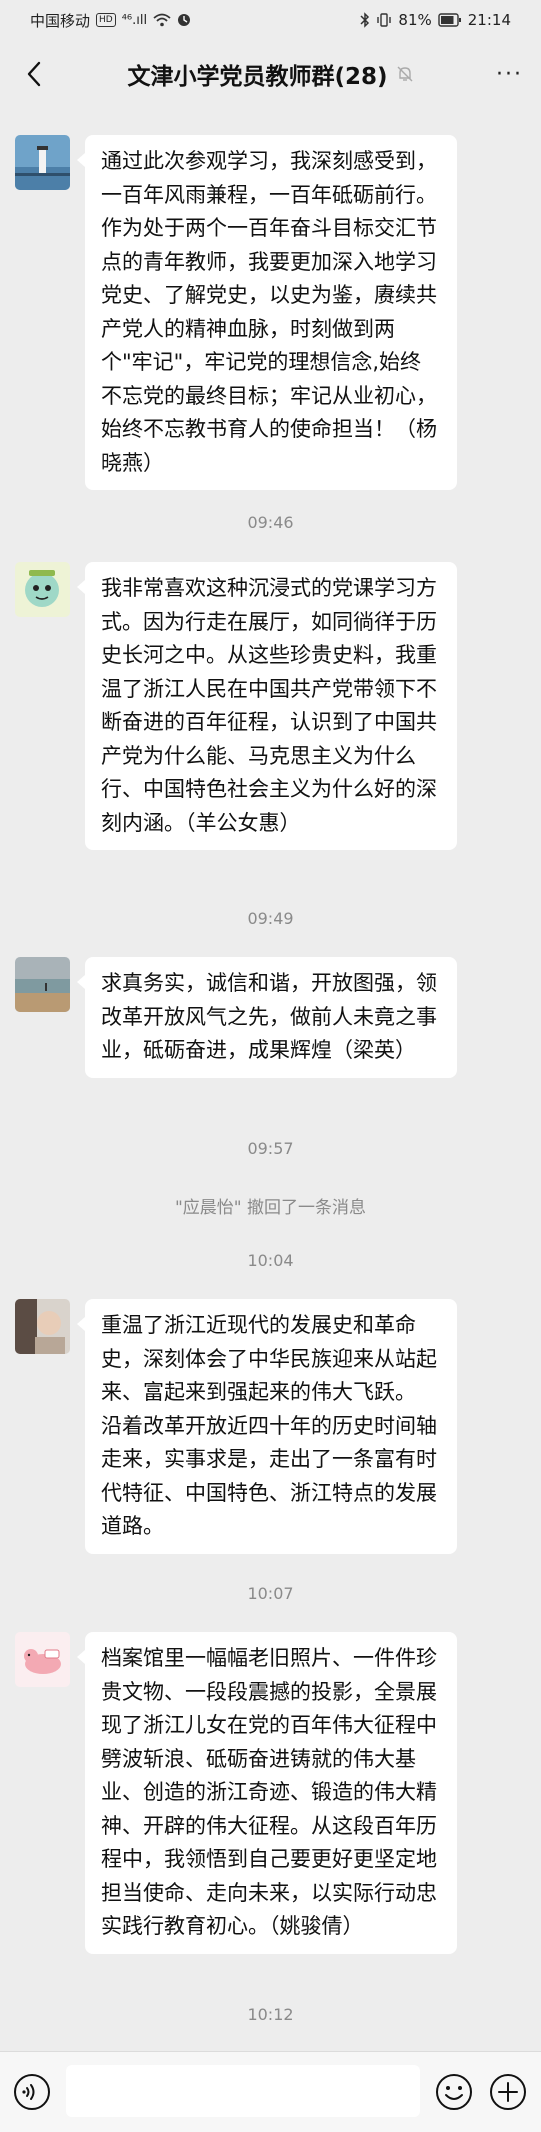 The height and width of the screenshot is (2132, 541). I want to click on vibrate-icon, so click(384, 20).